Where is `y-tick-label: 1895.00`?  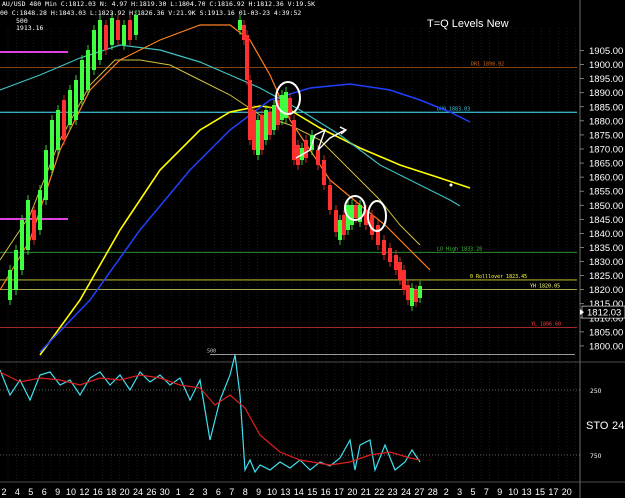
y-tick-label: 1895.00 is located at coordinates (606, 79).